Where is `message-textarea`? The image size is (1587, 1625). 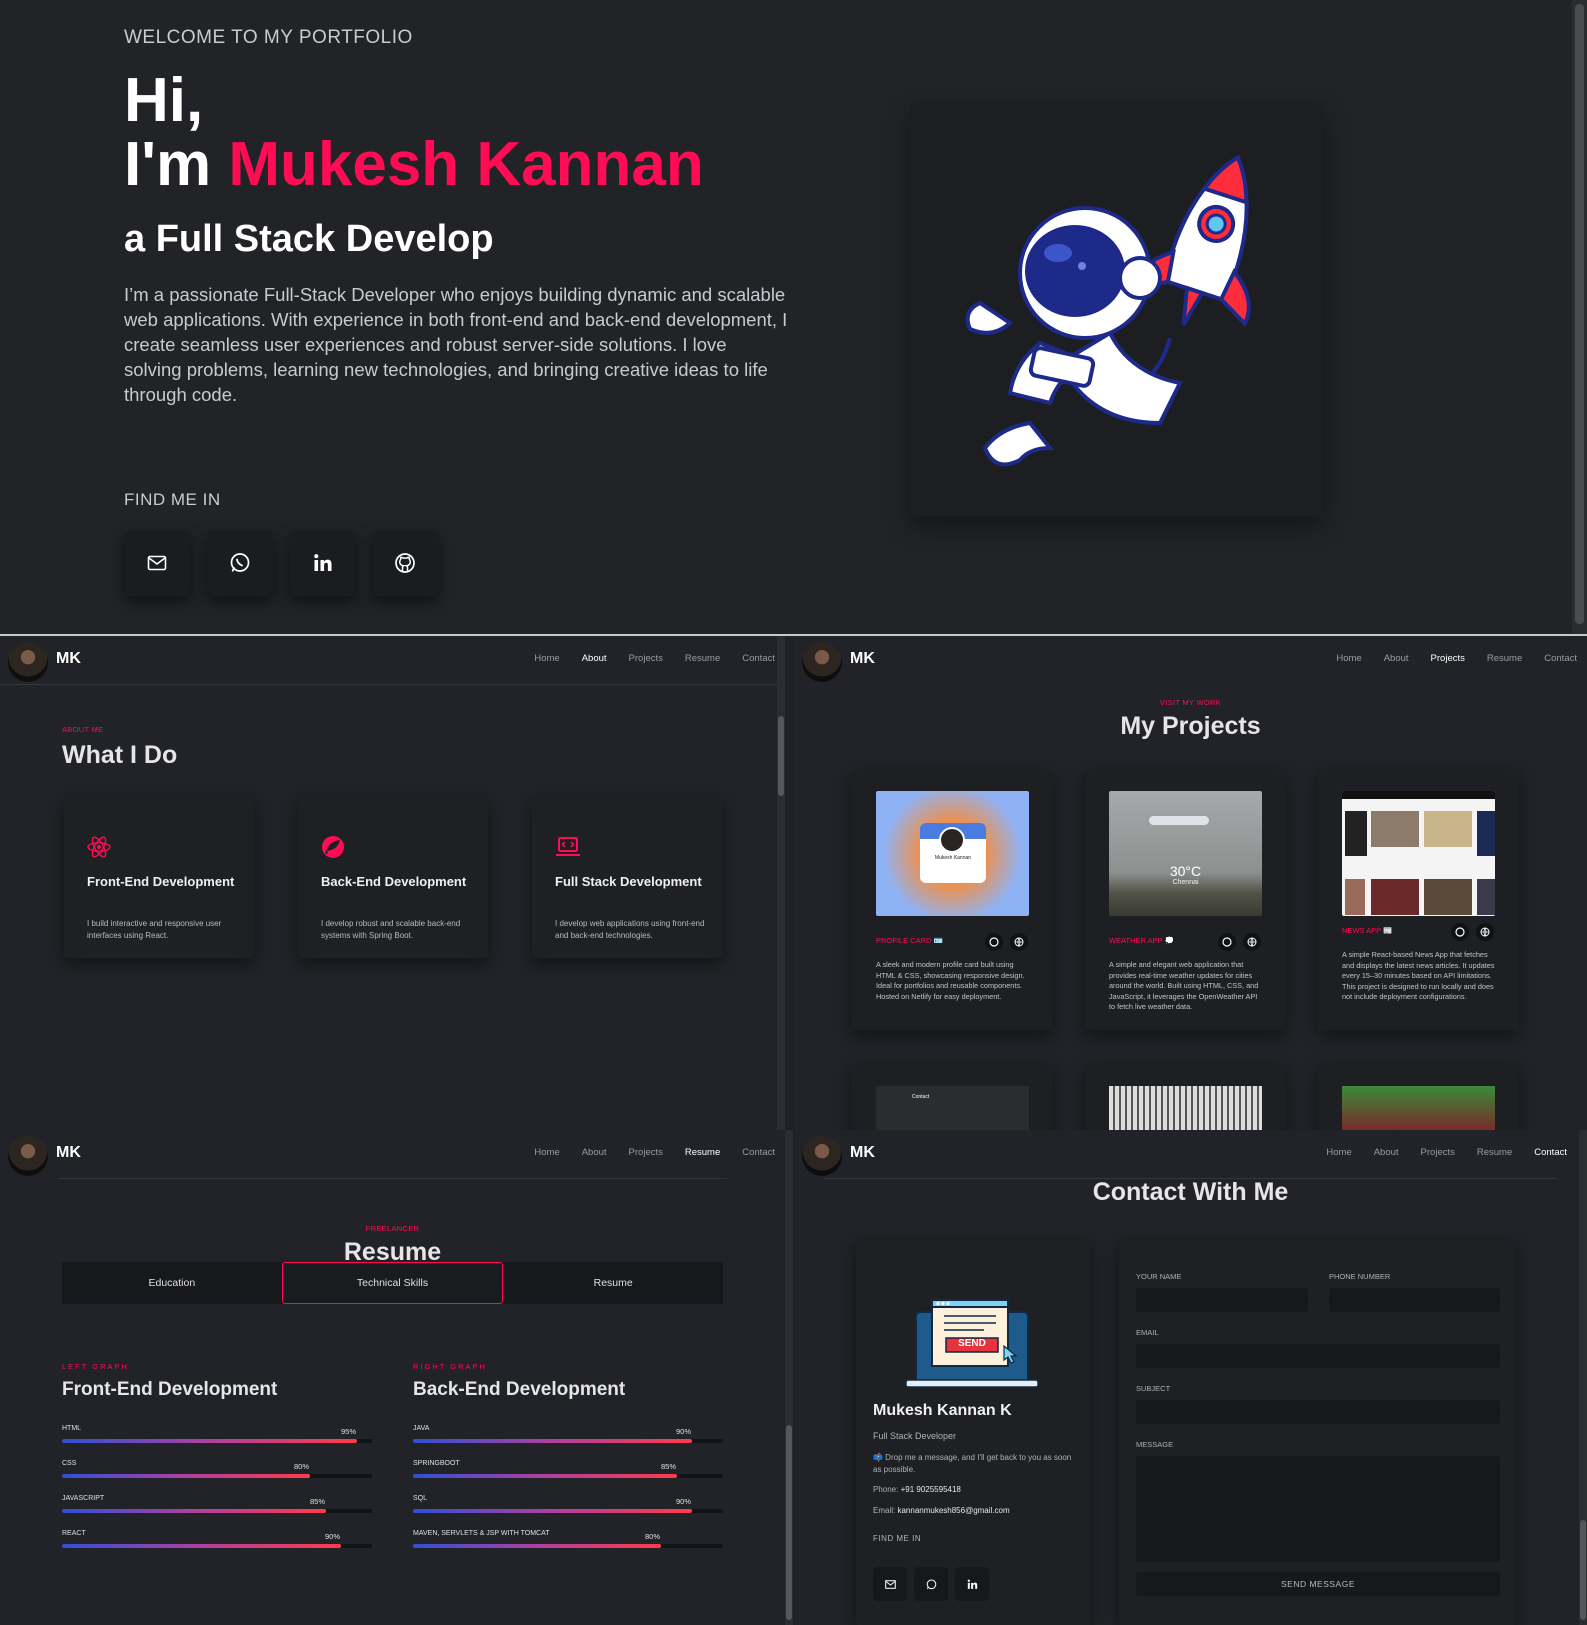
message-textarea is located at coordinates (1318, 1509).